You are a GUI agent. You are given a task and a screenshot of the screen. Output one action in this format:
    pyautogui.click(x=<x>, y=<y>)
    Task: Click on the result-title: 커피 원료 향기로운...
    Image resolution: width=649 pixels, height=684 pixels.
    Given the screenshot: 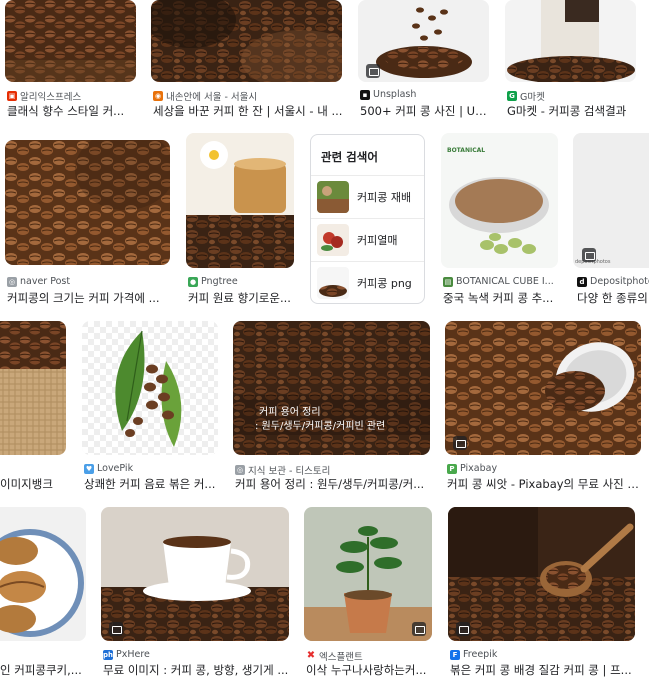 What is the action you would take?
    pyautogui.click(x=242, y=298)
    